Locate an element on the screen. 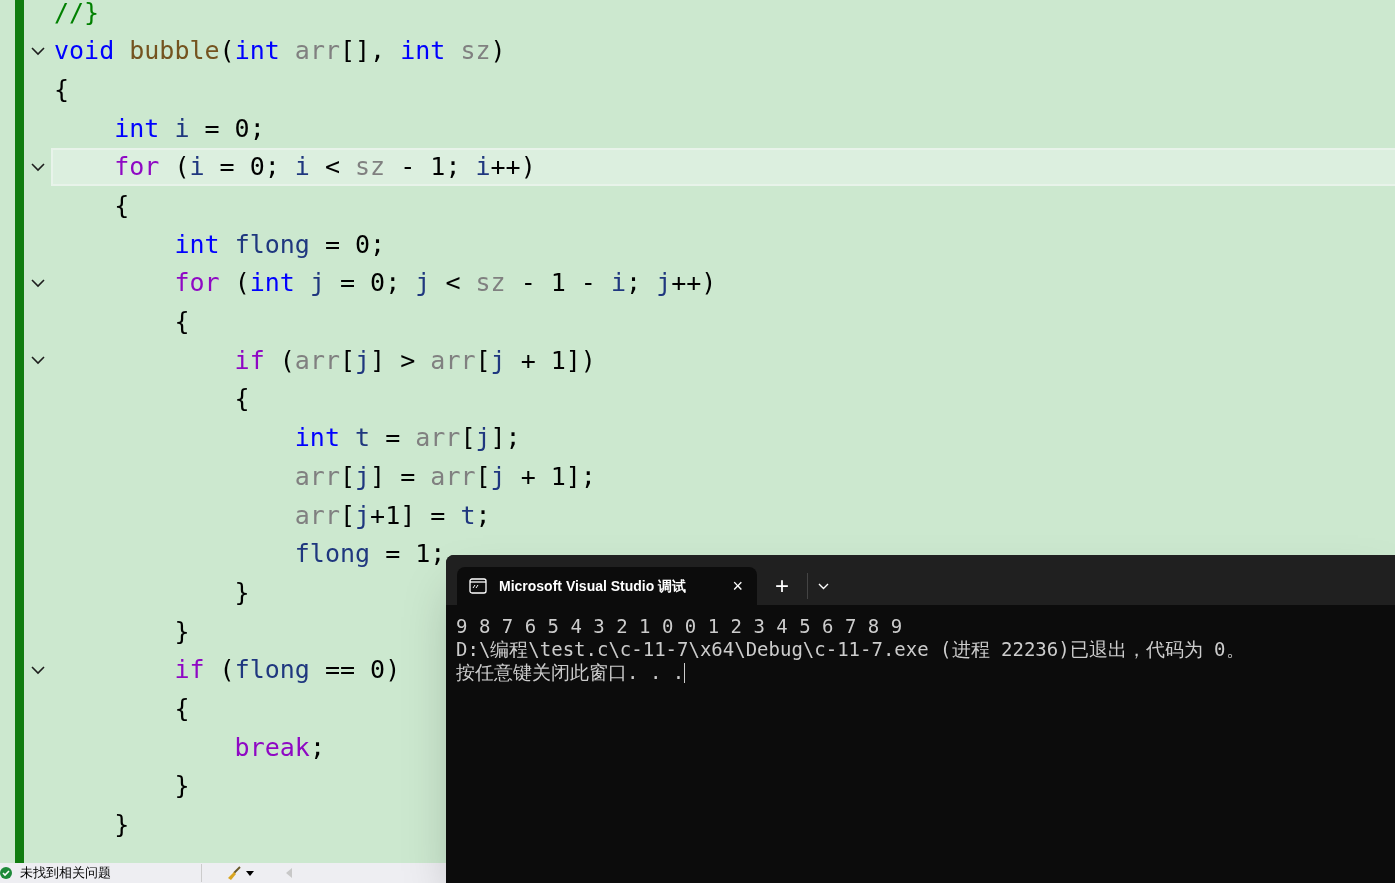 The height and width of the screenshot is (883, 1395). console-output-line: D:\编程\test.c\c-11-7\x64\Debug\c-11-7.exe (进程 22236)已退出，代码为 0。 is located at coordinates (850, 649).